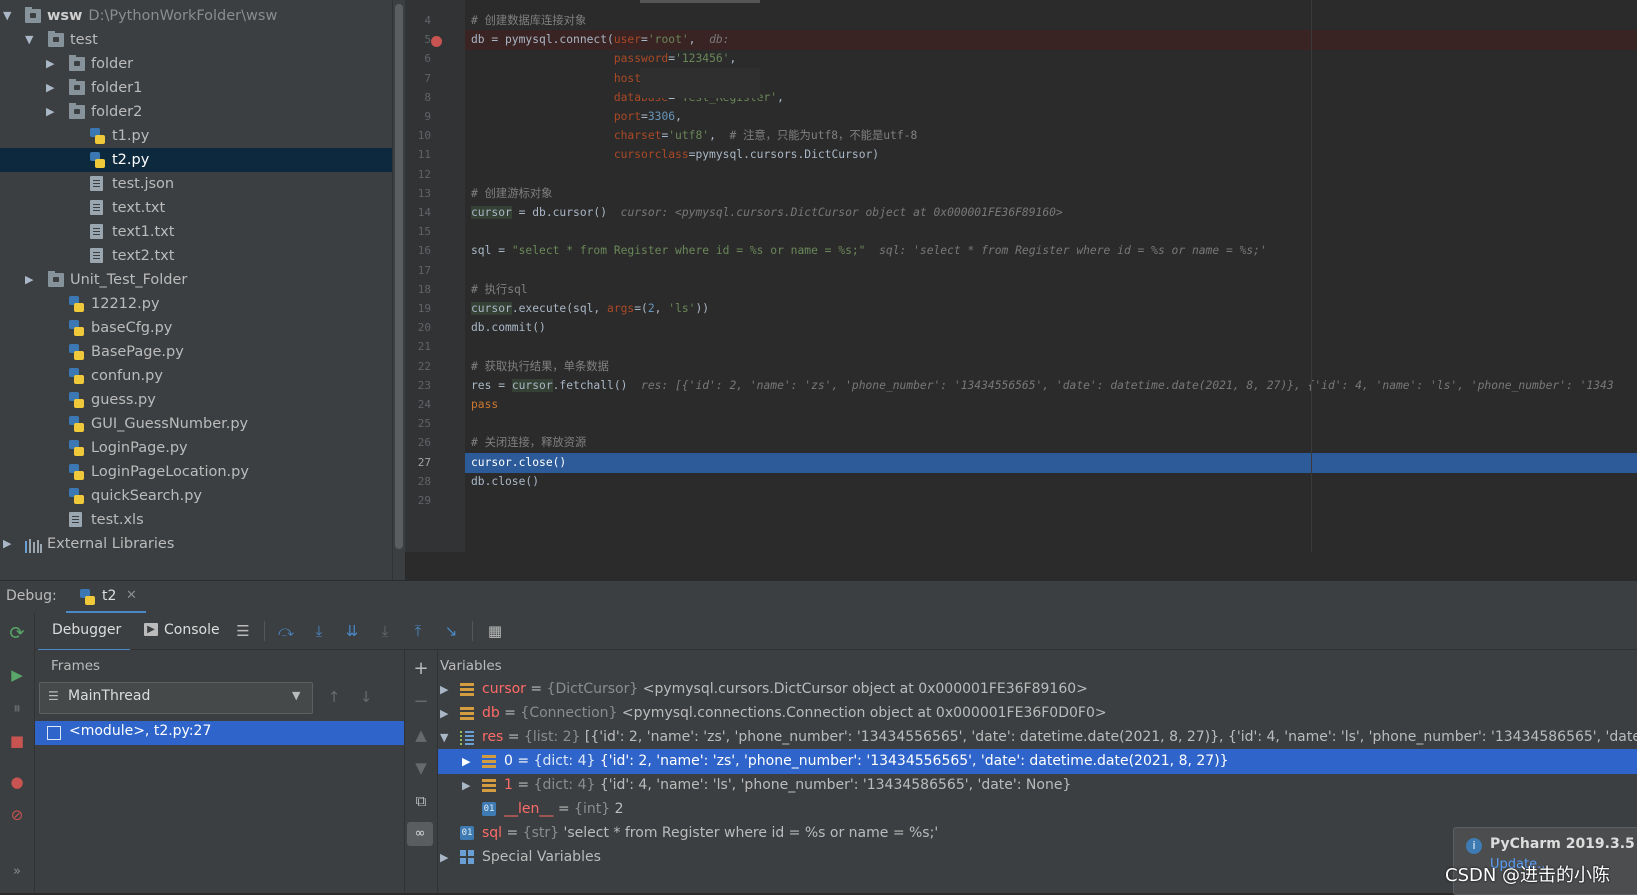  What do you see at coordinates (17, 782) in the screenshot?
I see `view-breakpoints-icon: ●` at bounding box center [17, 782].